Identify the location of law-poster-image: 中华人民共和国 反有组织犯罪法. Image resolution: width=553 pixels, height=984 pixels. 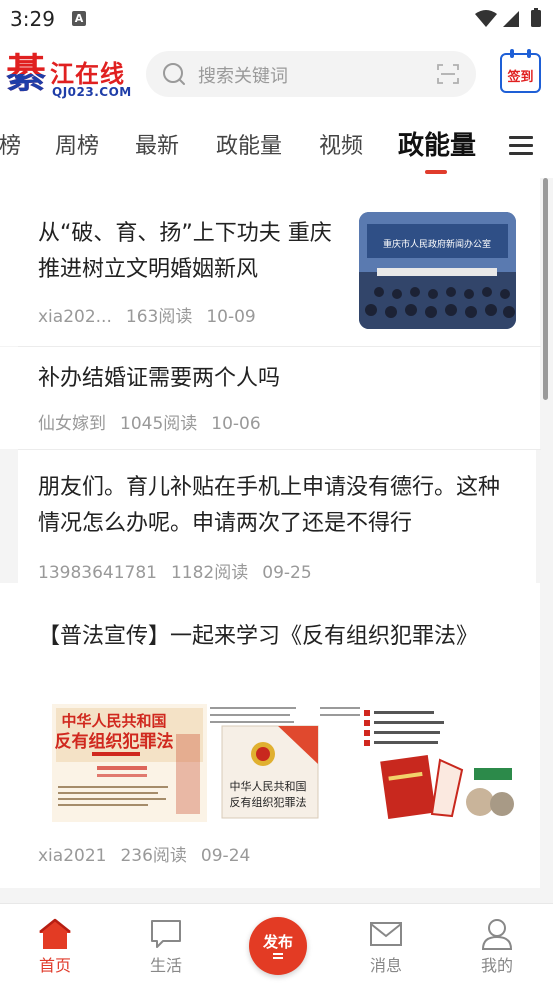
(129, 763).